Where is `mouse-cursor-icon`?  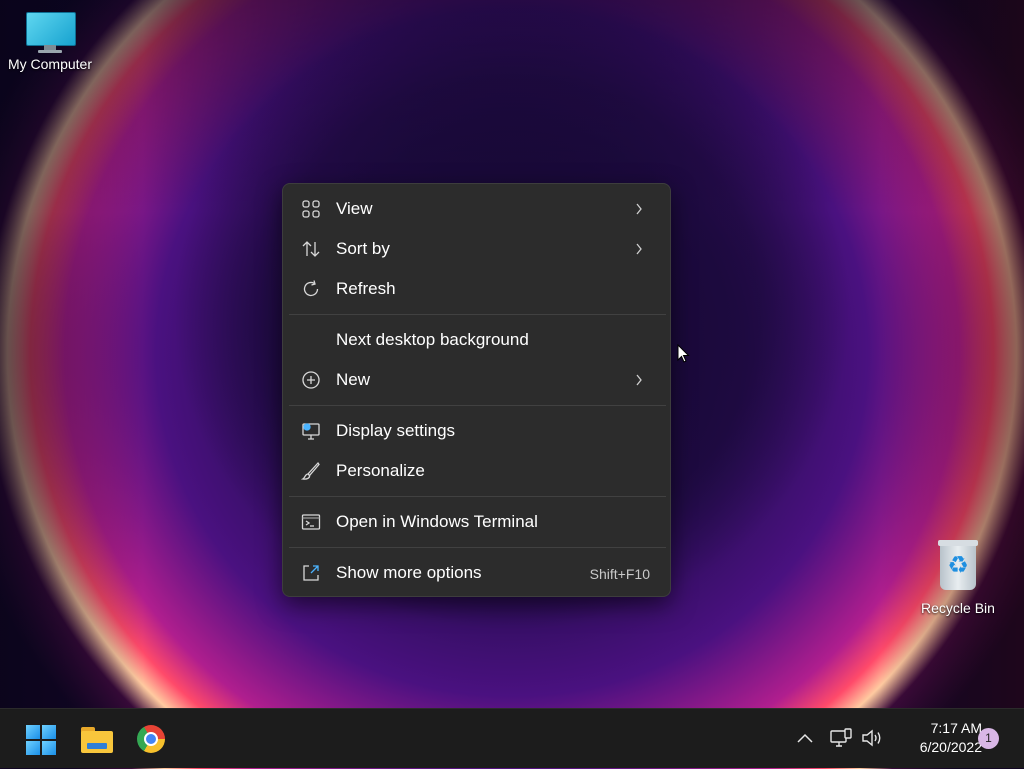
mouse-cursor-icon is located at coordinates (684, 353).